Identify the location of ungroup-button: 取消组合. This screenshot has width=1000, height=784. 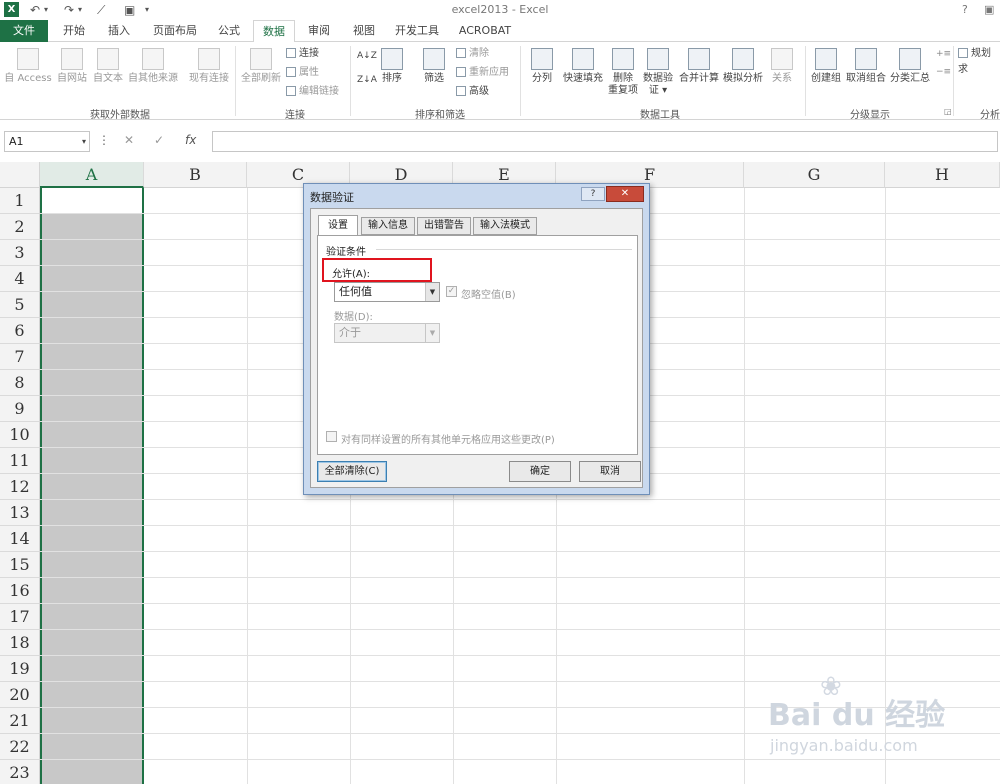
(866, 66).